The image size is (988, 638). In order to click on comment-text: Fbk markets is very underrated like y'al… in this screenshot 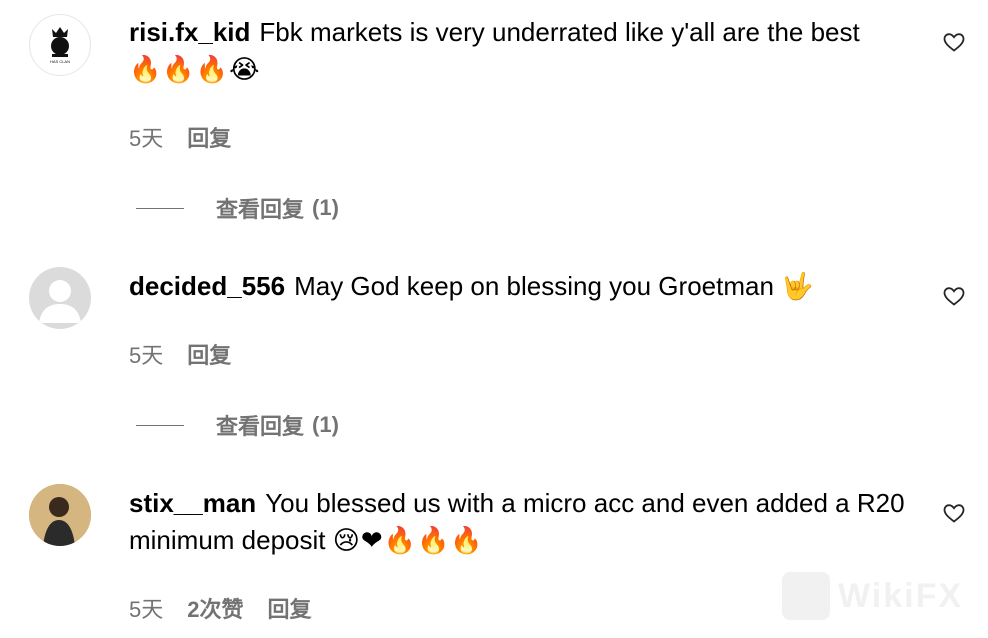, I will do `click(559, 32)`.